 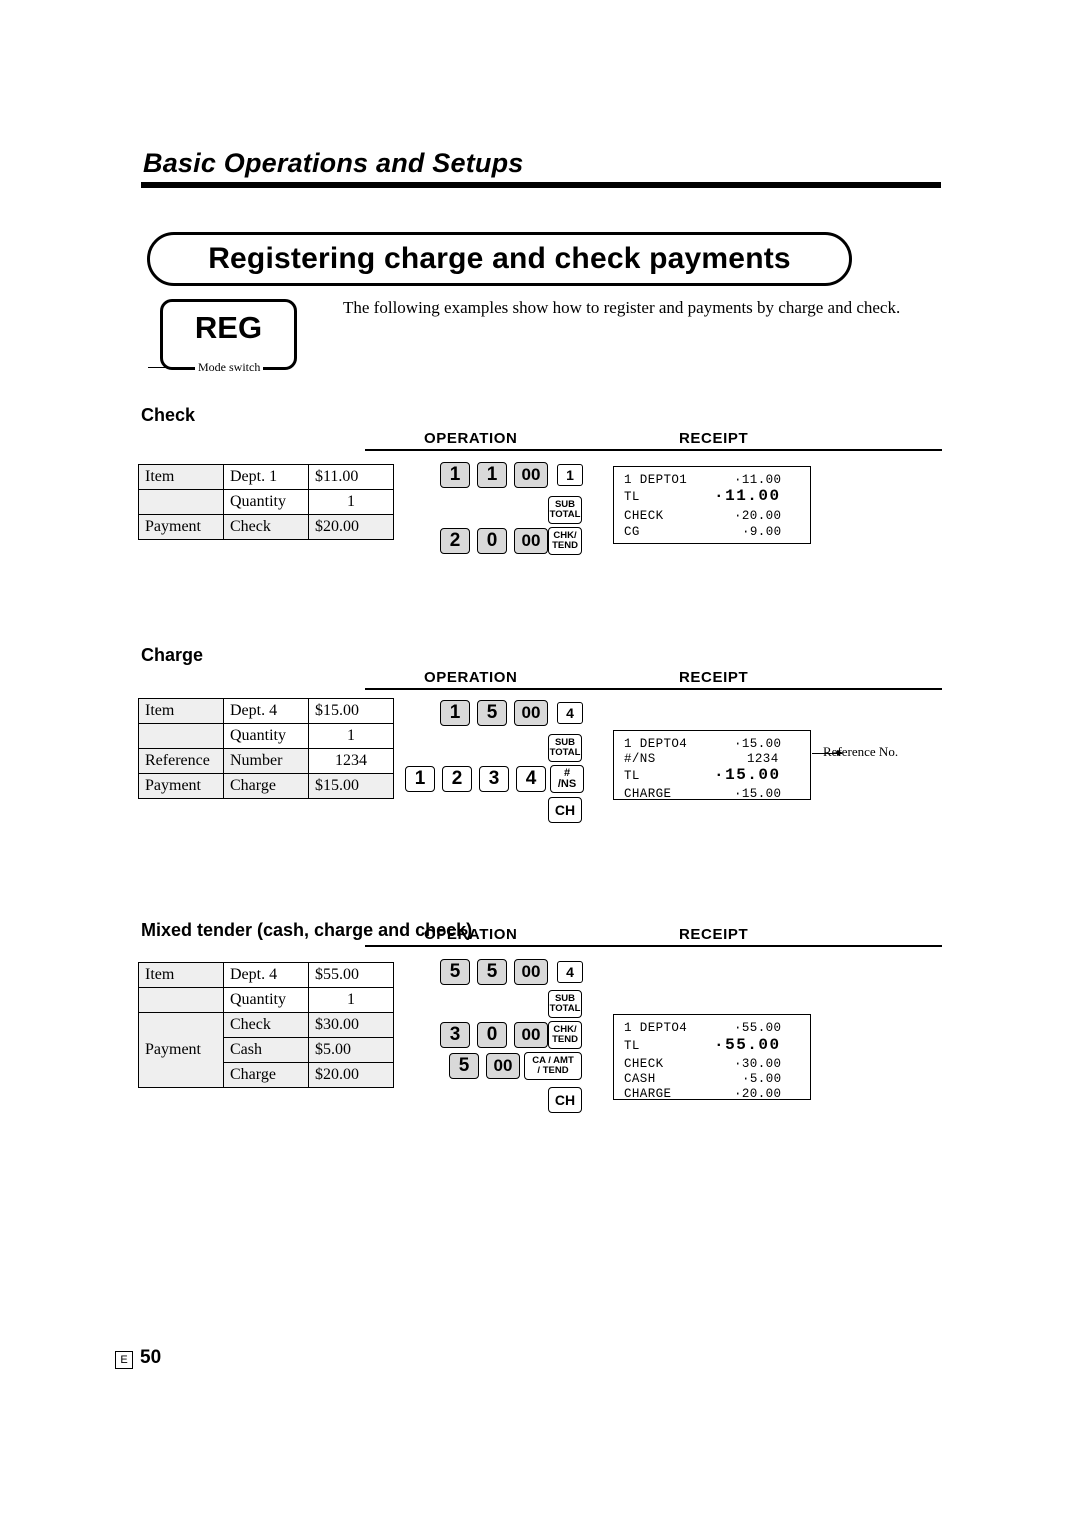 I want to click on receipt-line-right: ·30.00, so click(x=758, y=1064).